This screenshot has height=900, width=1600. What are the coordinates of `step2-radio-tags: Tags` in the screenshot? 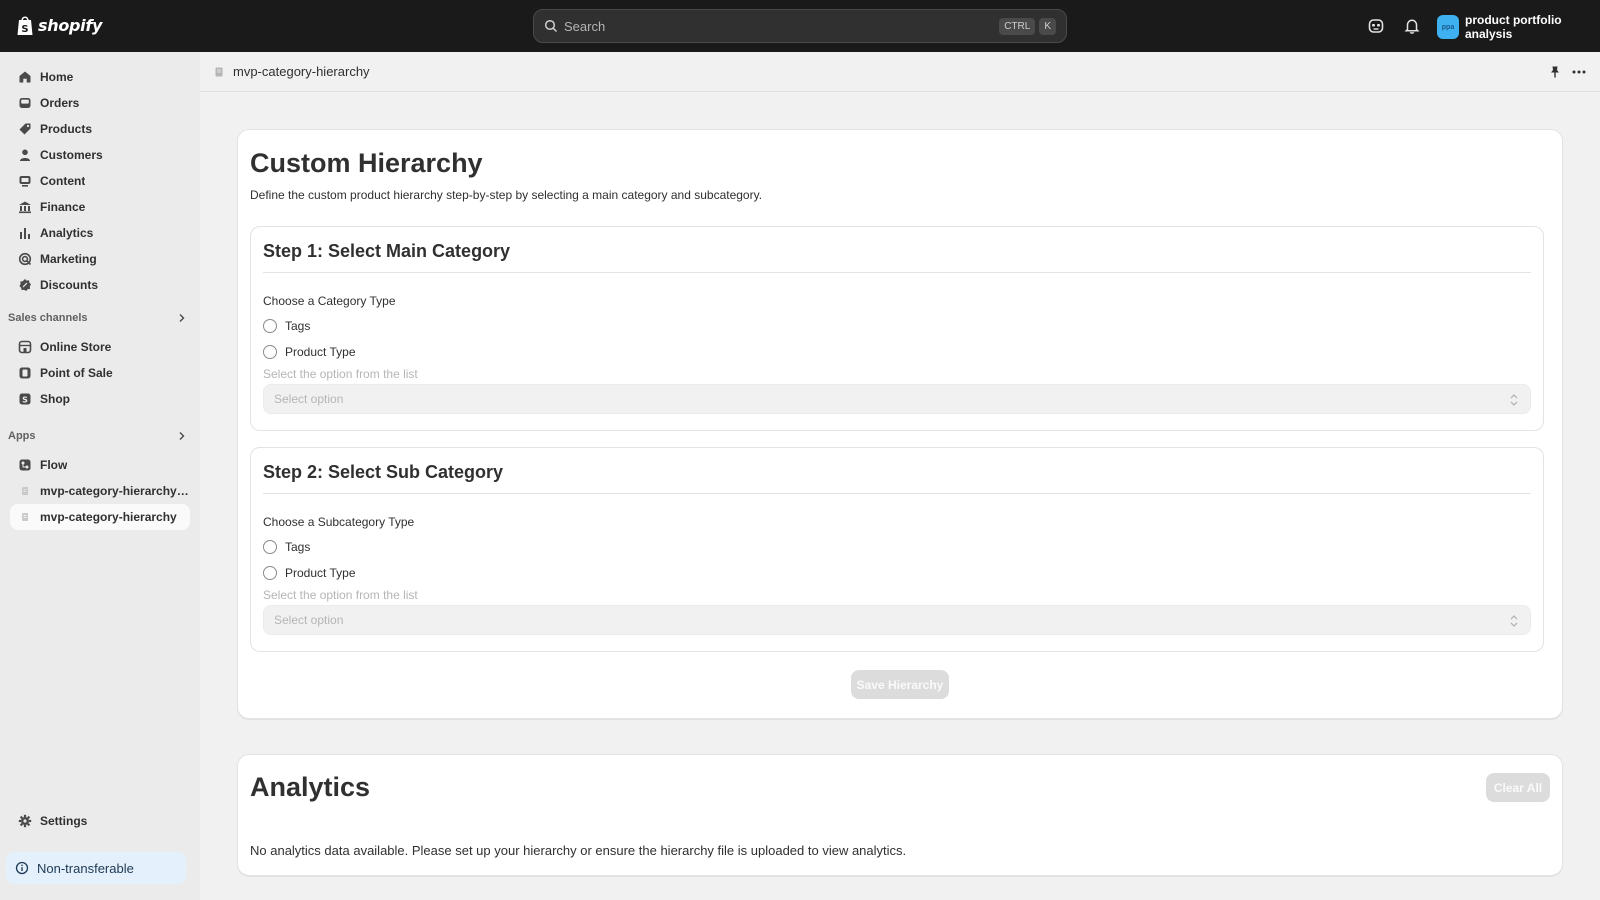 It's located at (286, 547).